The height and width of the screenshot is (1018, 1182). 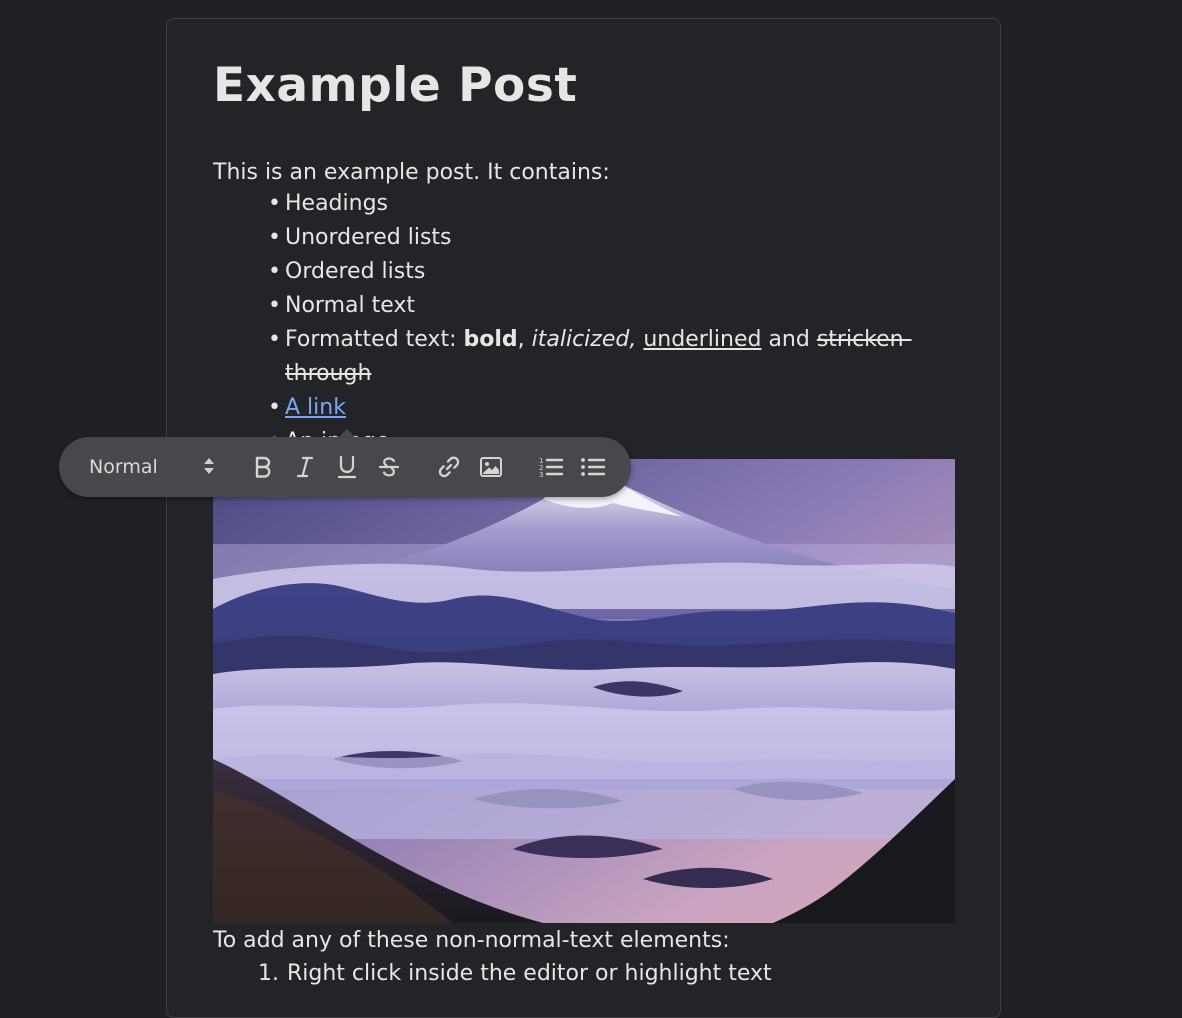 I want to click on italic-button, so click(x=305, y=467).